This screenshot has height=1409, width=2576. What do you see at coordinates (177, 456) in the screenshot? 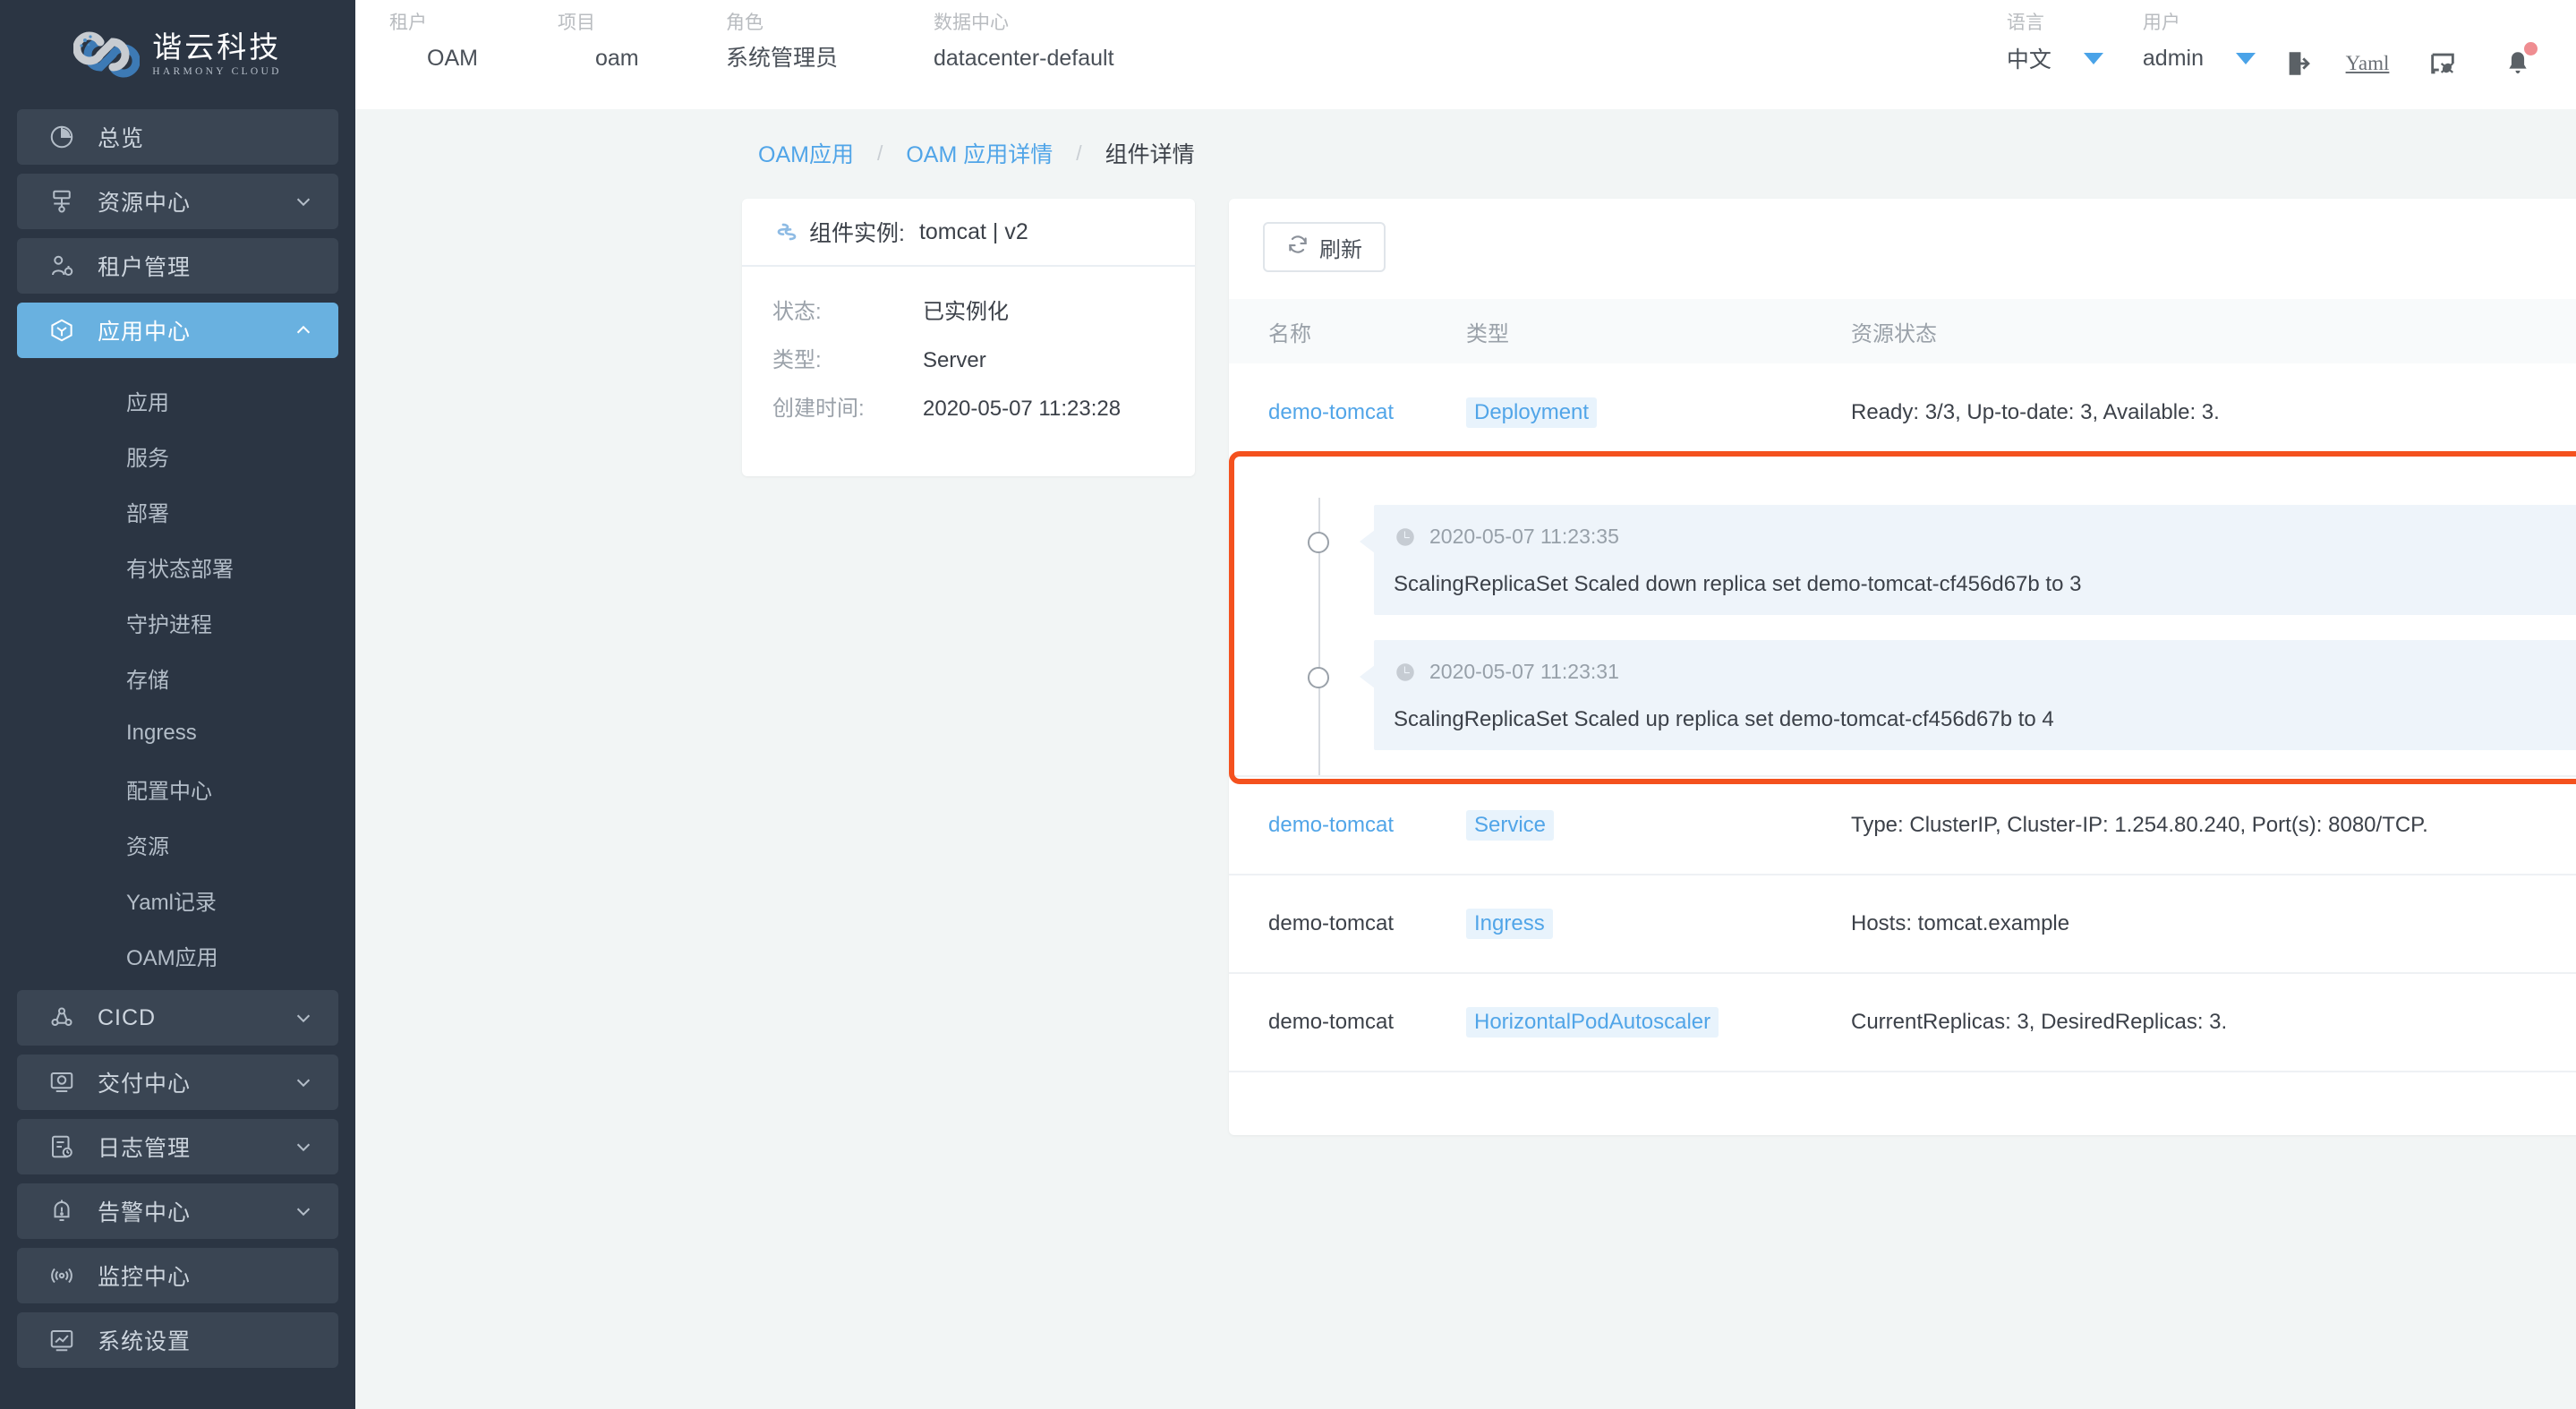
I see `sidebar-subitem-service: 服务` at bounding box center [177, 456].